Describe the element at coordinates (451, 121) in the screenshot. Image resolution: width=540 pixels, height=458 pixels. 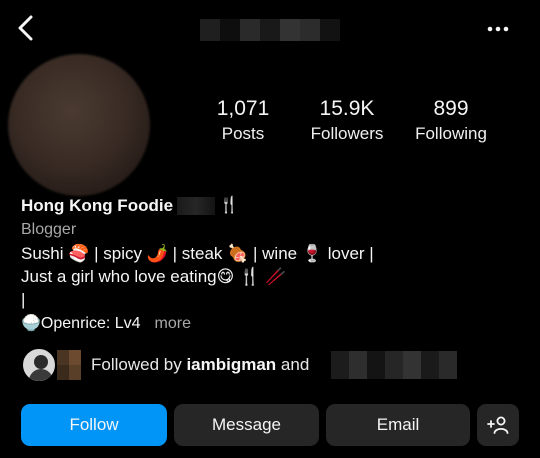
I see `stat-following: 899 Following` at that location.